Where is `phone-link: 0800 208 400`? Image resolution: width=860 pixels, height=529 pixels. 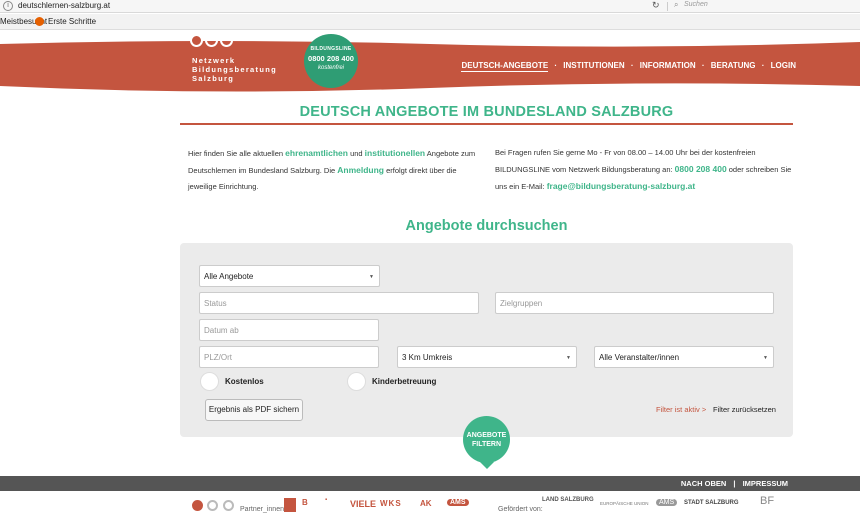 phone-link: 0800 208 400 is located at coordinates (701, 169).